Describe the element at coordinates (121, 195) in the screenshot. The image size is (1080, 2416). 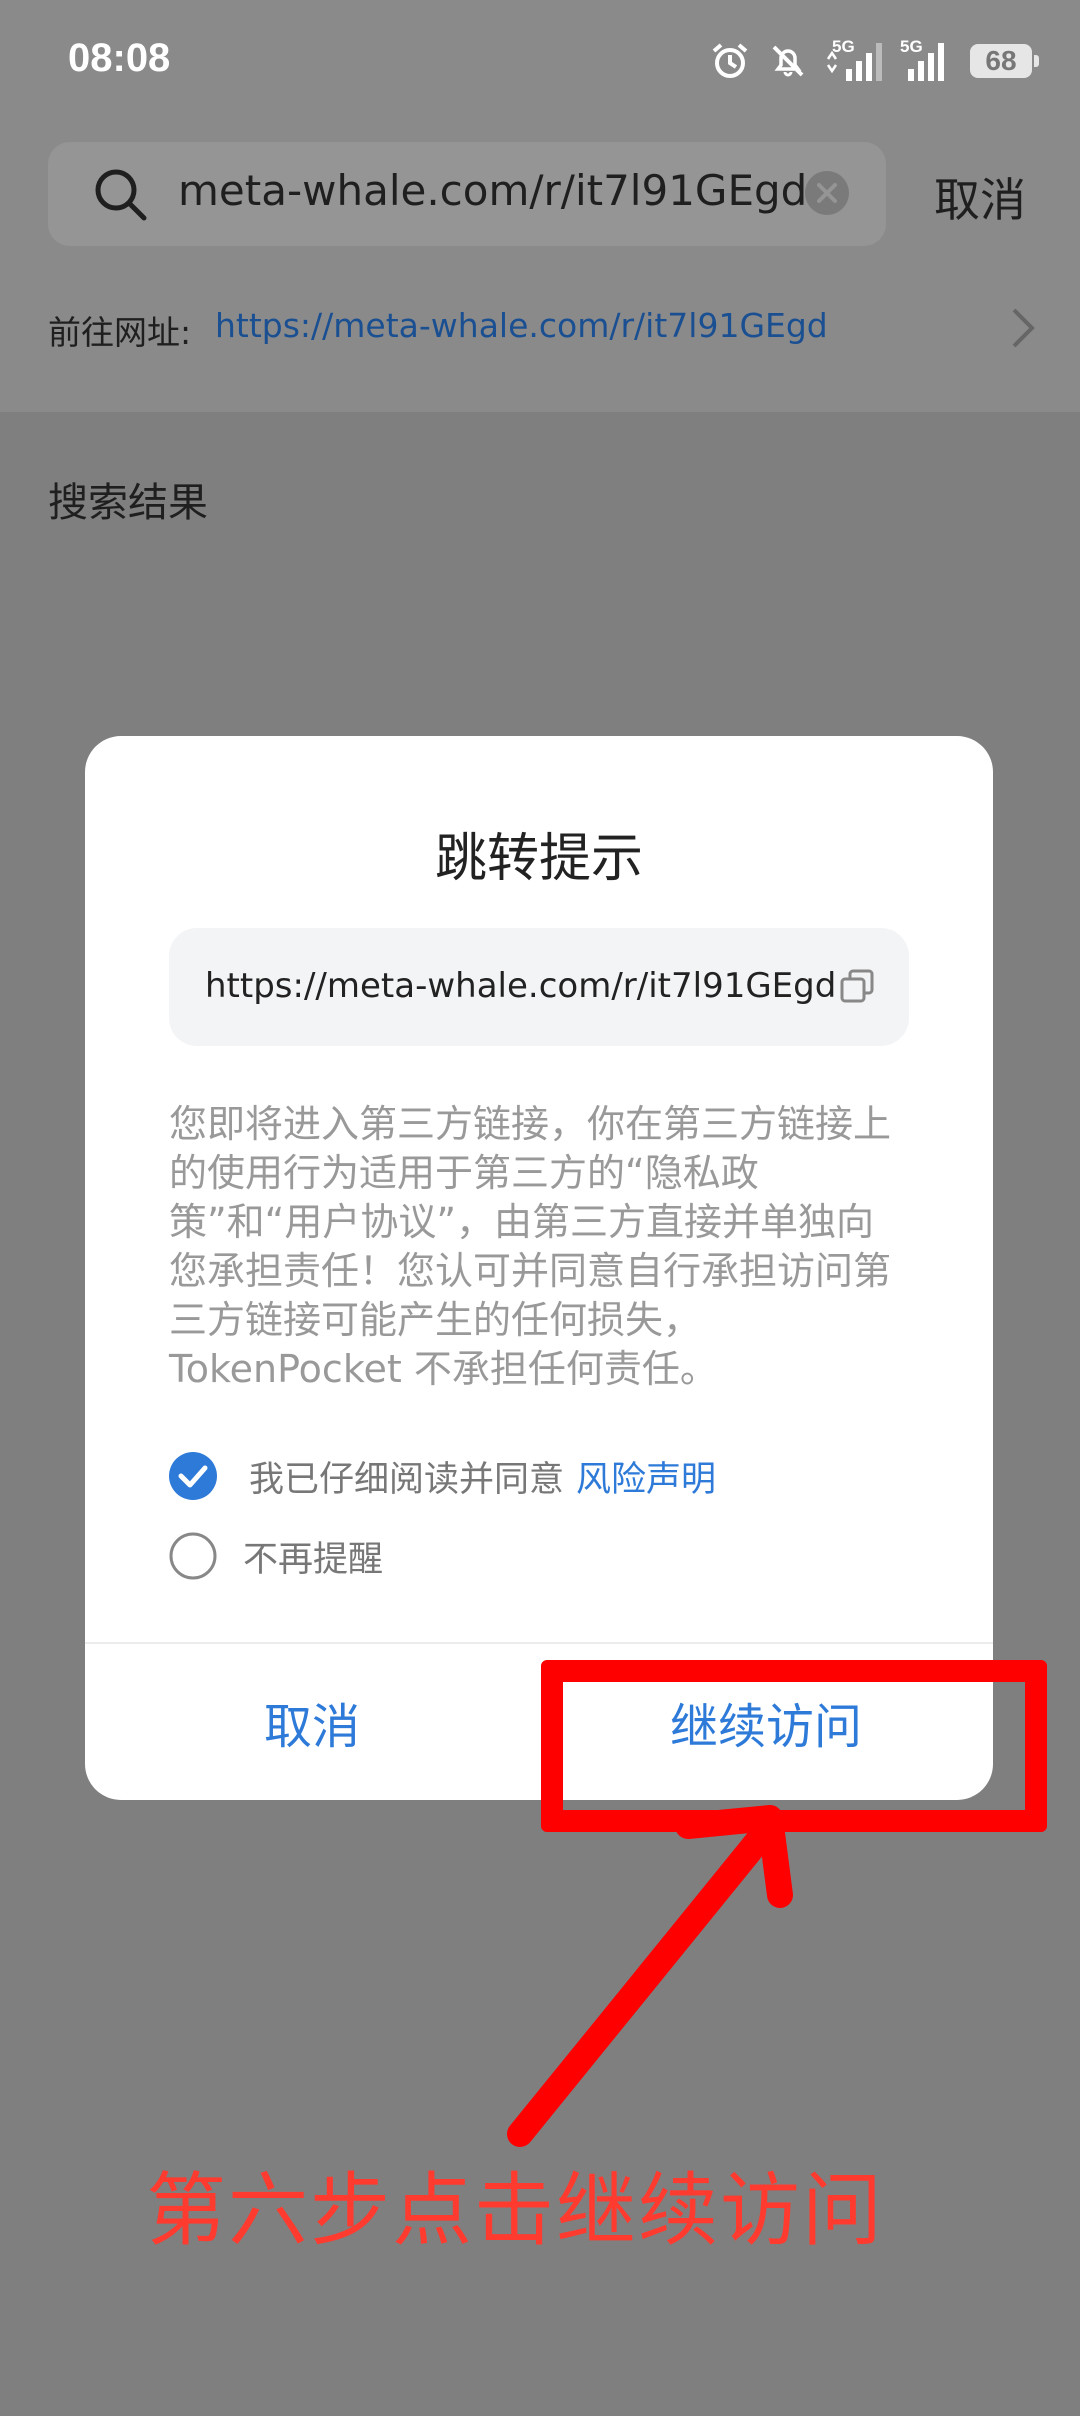
I see `search-icon` at that location.